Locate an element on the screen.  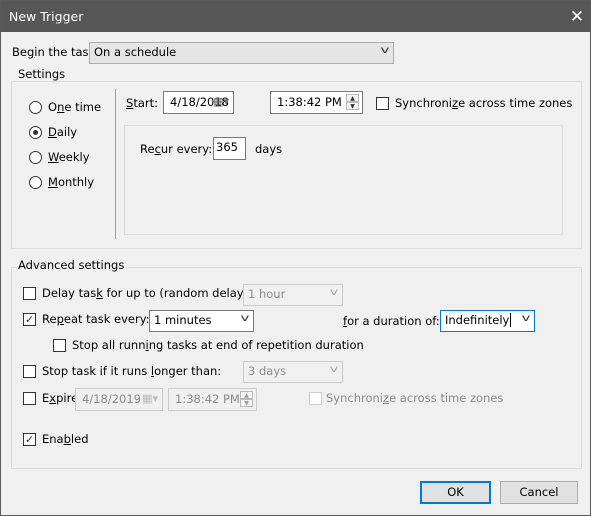
recur-unit: days is located at coordinates (269, 149).